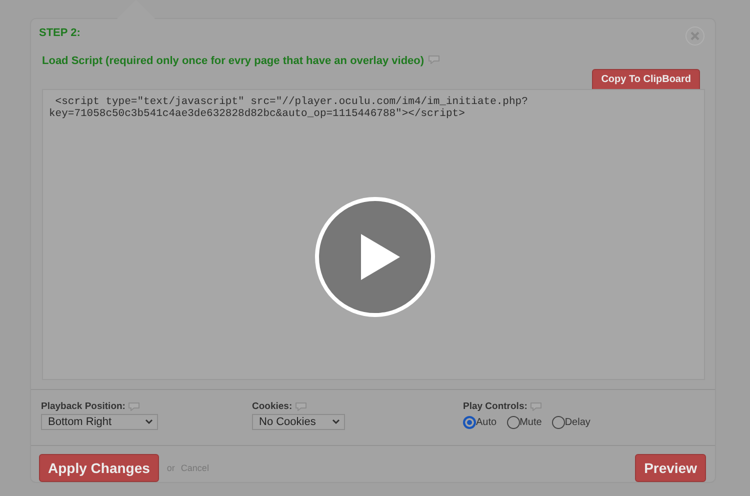  What do you see at coordinates (486, 422) in the screenshot?
I see `radio-label: Auto` at bounding box center [486, 422].